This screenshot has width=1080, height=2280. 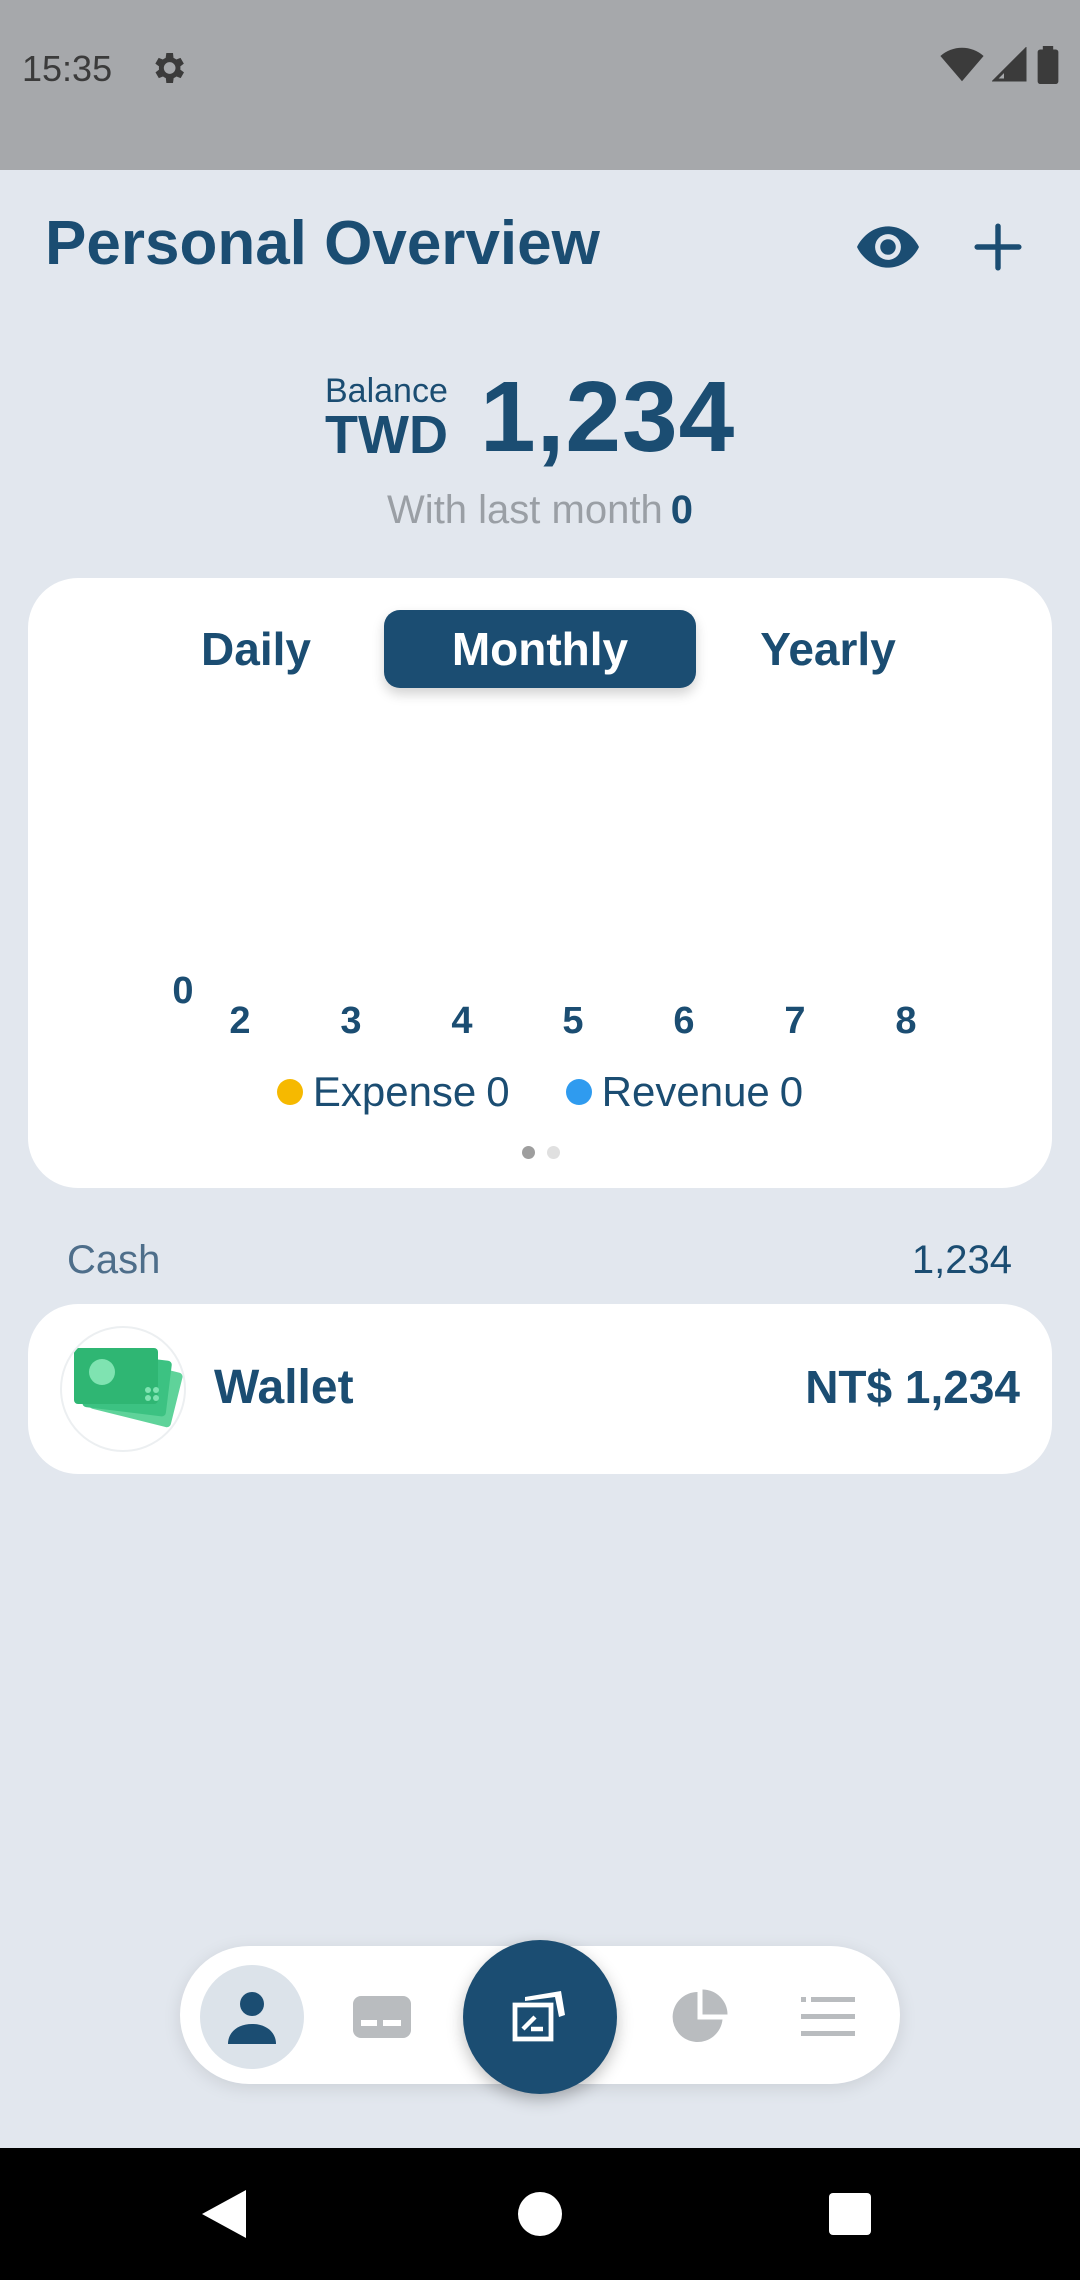 I want to click on section-label: Cash, so click(x=114, y=1260).